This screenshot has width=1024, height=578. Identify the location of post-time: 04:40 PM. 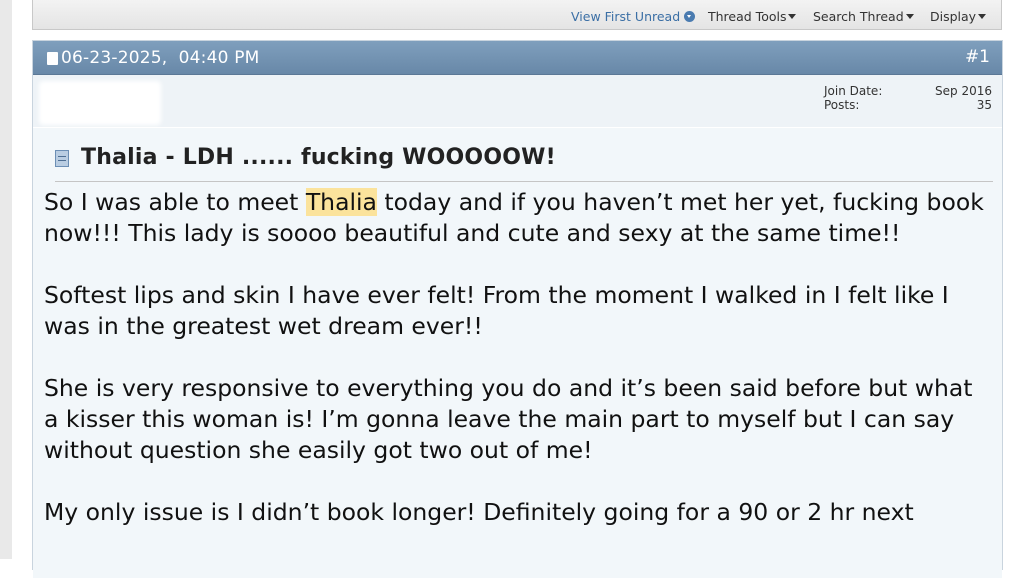
(219, 58).